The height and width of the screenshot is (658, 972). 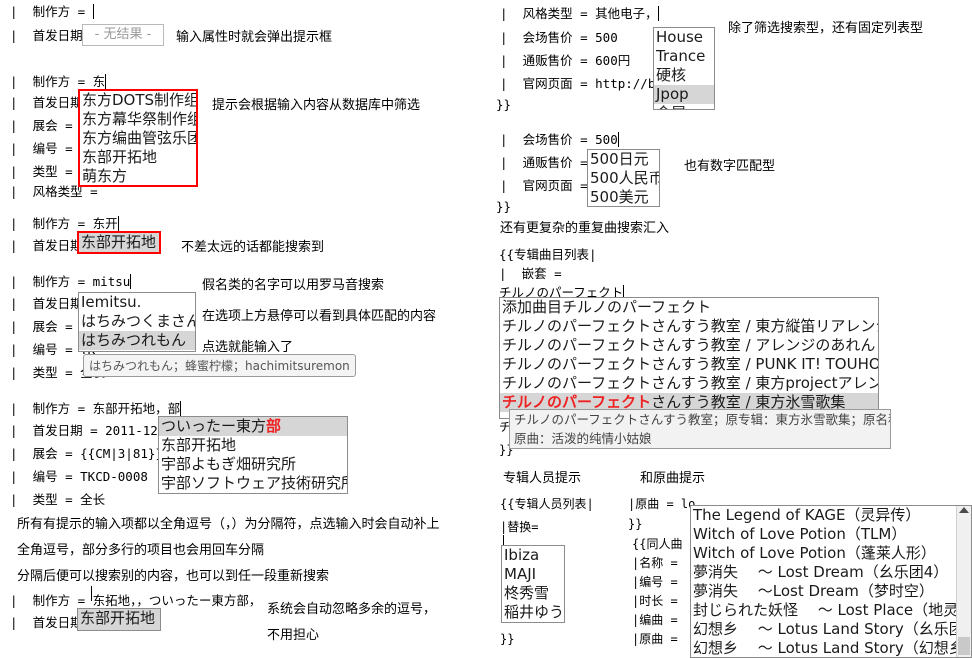 I want to click on dropdown-item: 夢消失 ～ Lost Dream（幺乐团4）, so click(x=825, y=572).